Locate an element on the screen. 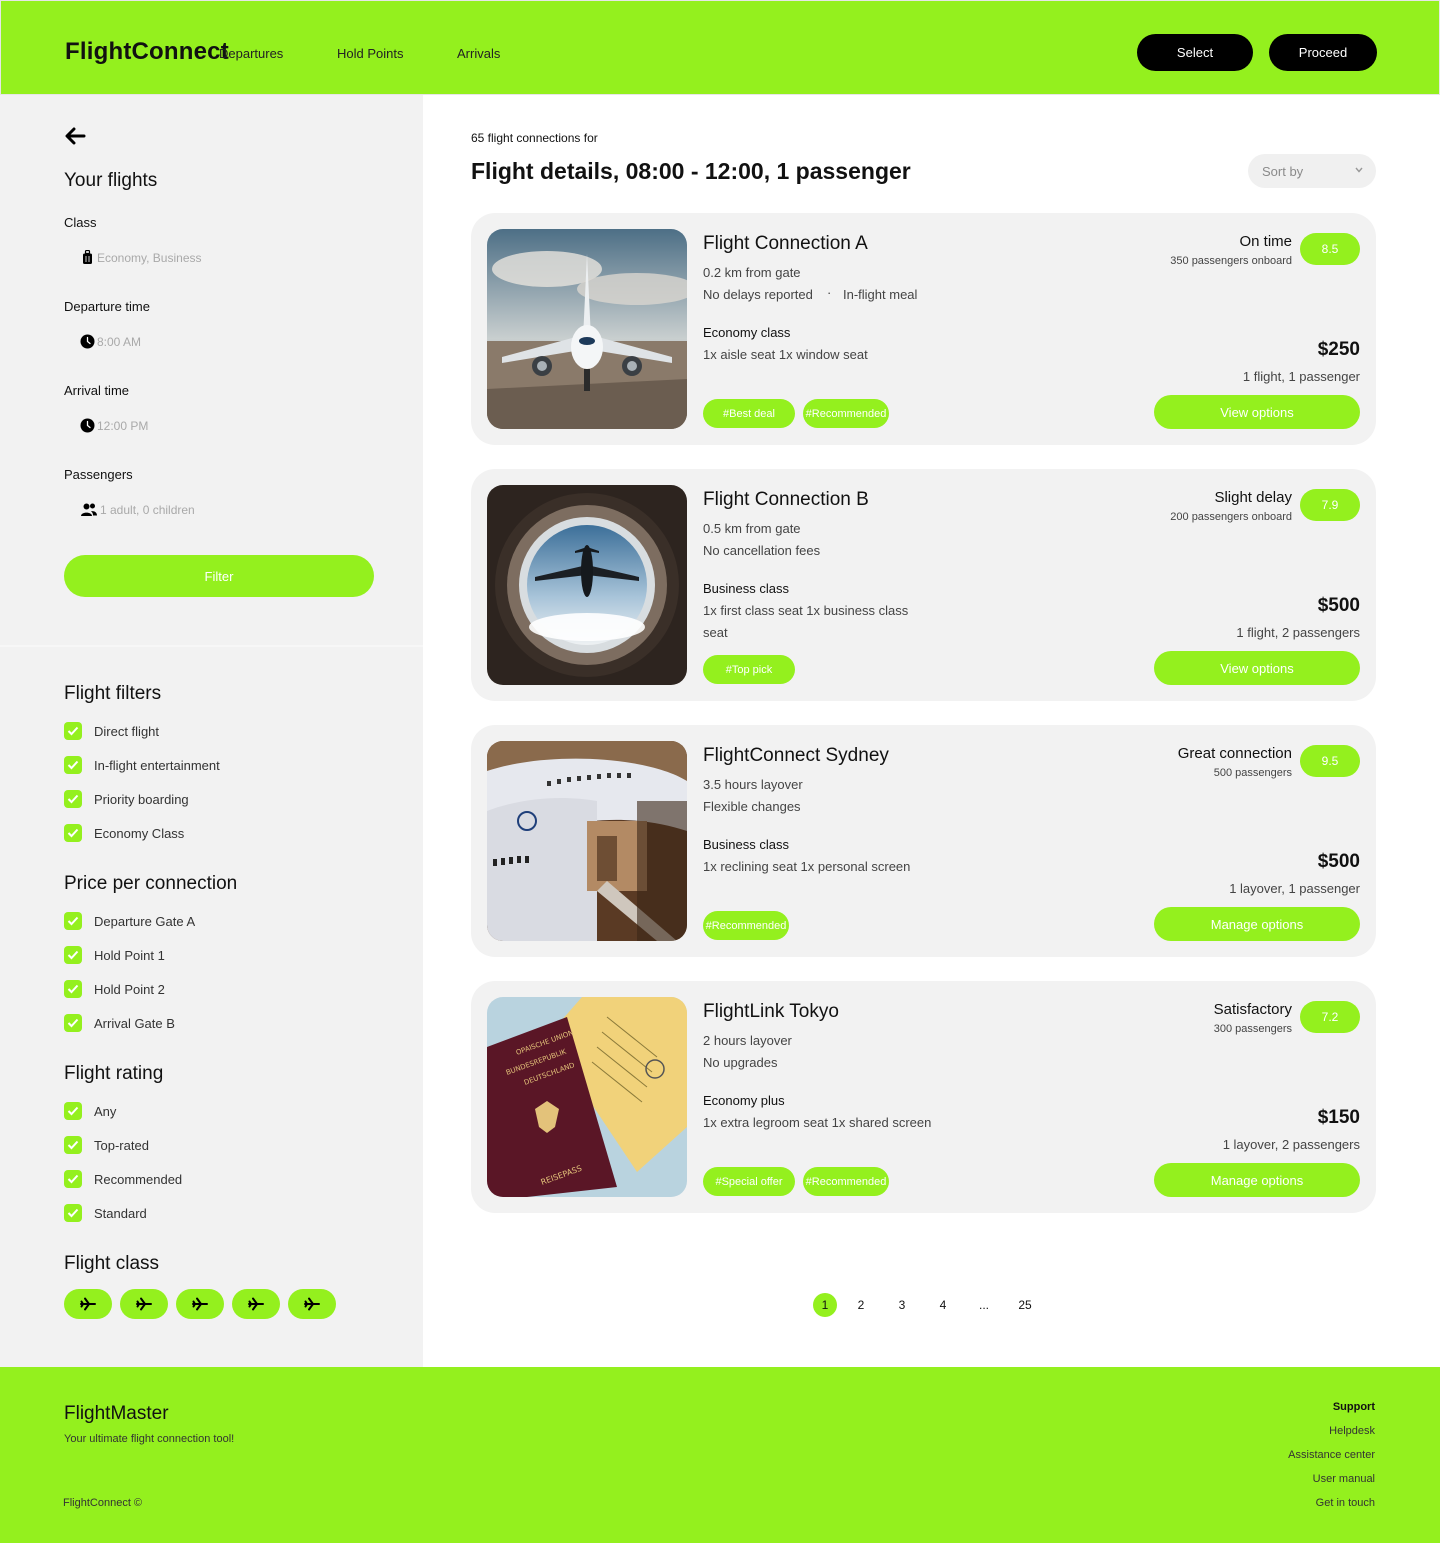 The width and height of the screenshot is (1440, 1543). seat-description: 1x reclining seat 1x personal screen is located at coordinates (807, 866).